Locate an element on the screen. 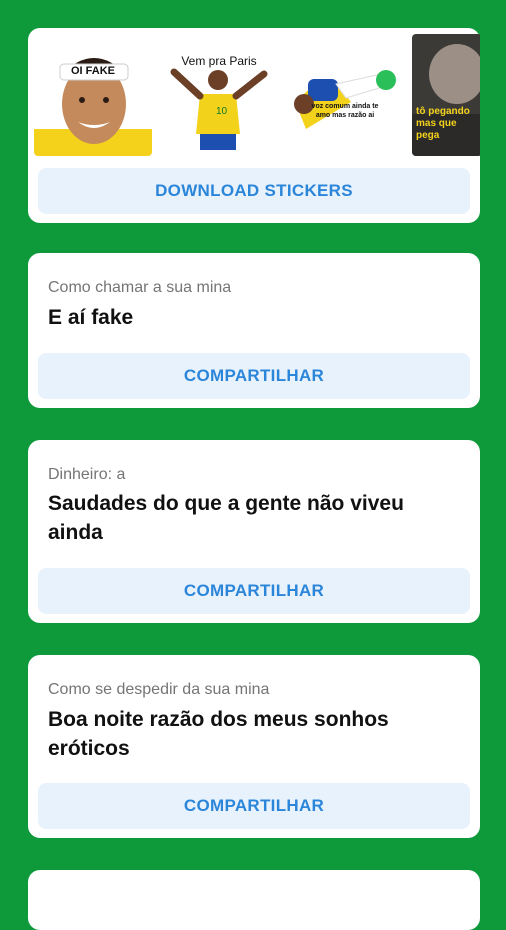 The image size is (506, 930). download-stickers-button: DOWNLOAD STICKERS is located at coordinates (254, 191).